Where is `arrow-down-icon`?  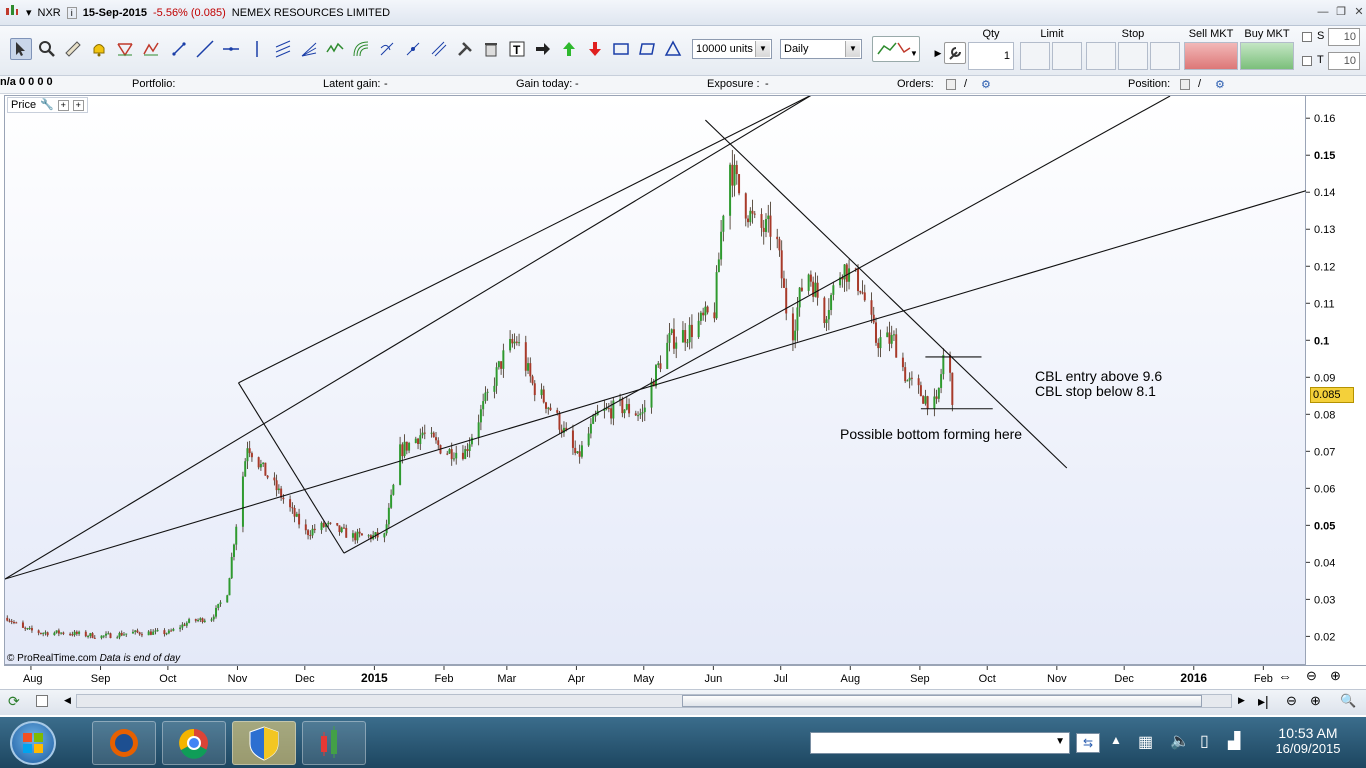 arrow-down-icon is located at coordinates (595, 49).